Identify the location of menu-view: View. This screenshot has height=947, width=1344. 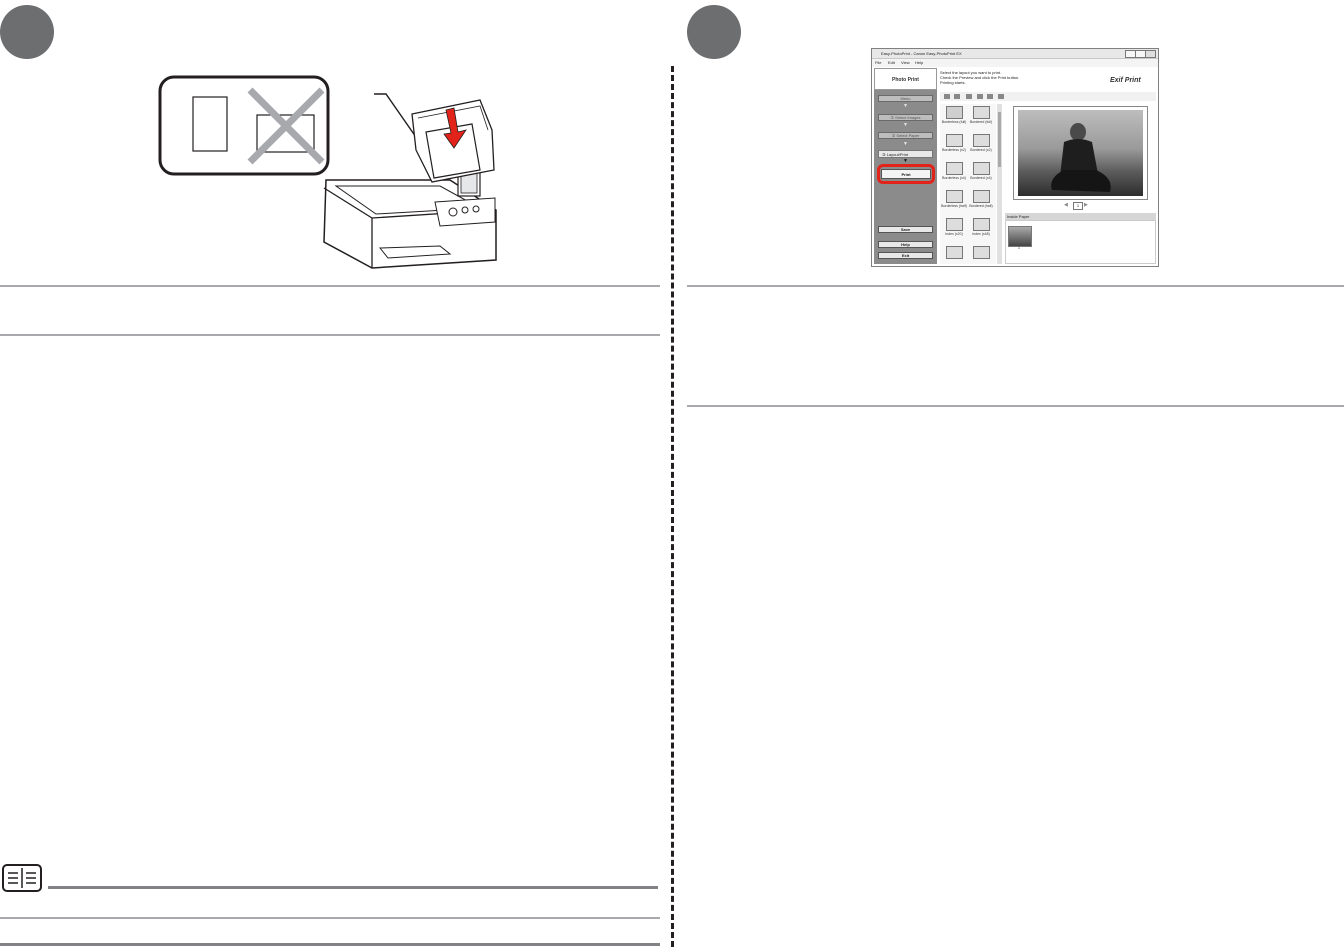
(905, 62).